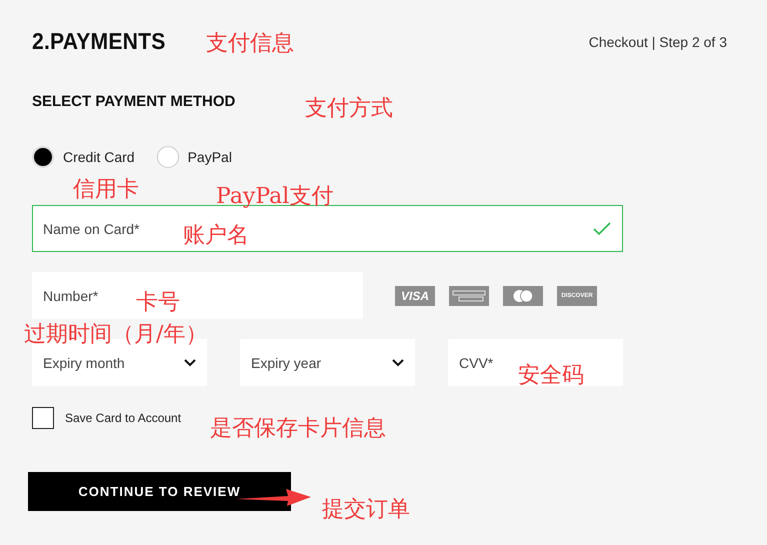 This screenshot has height=545, width=767. Describe the element at coordinates (210, 157) in the screenshot. I see `radio-label: PayPal` at that location.